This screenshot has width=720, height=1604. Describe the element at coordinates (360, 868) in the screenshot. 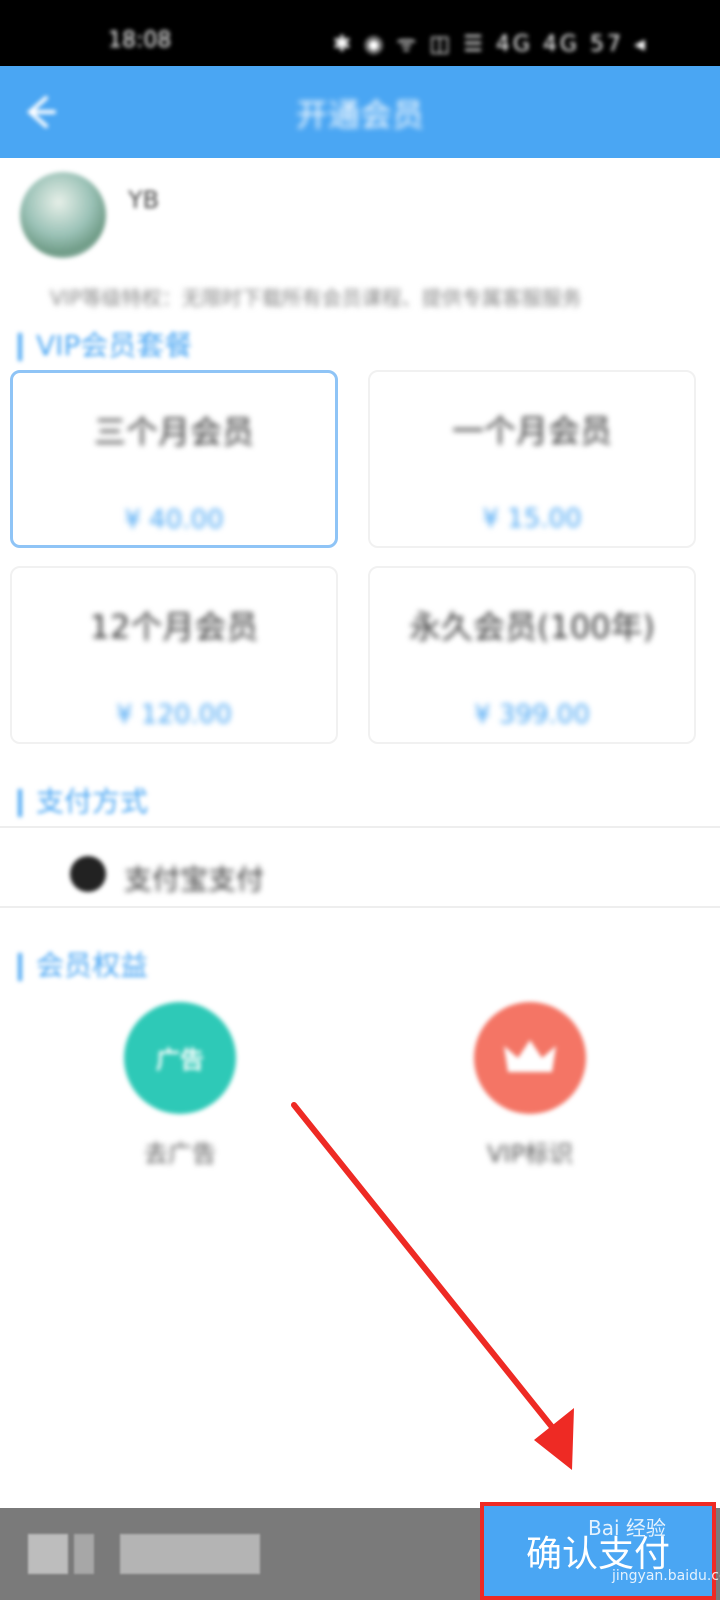

I see `payment-option-alipay: 支付宝支付` at that location.